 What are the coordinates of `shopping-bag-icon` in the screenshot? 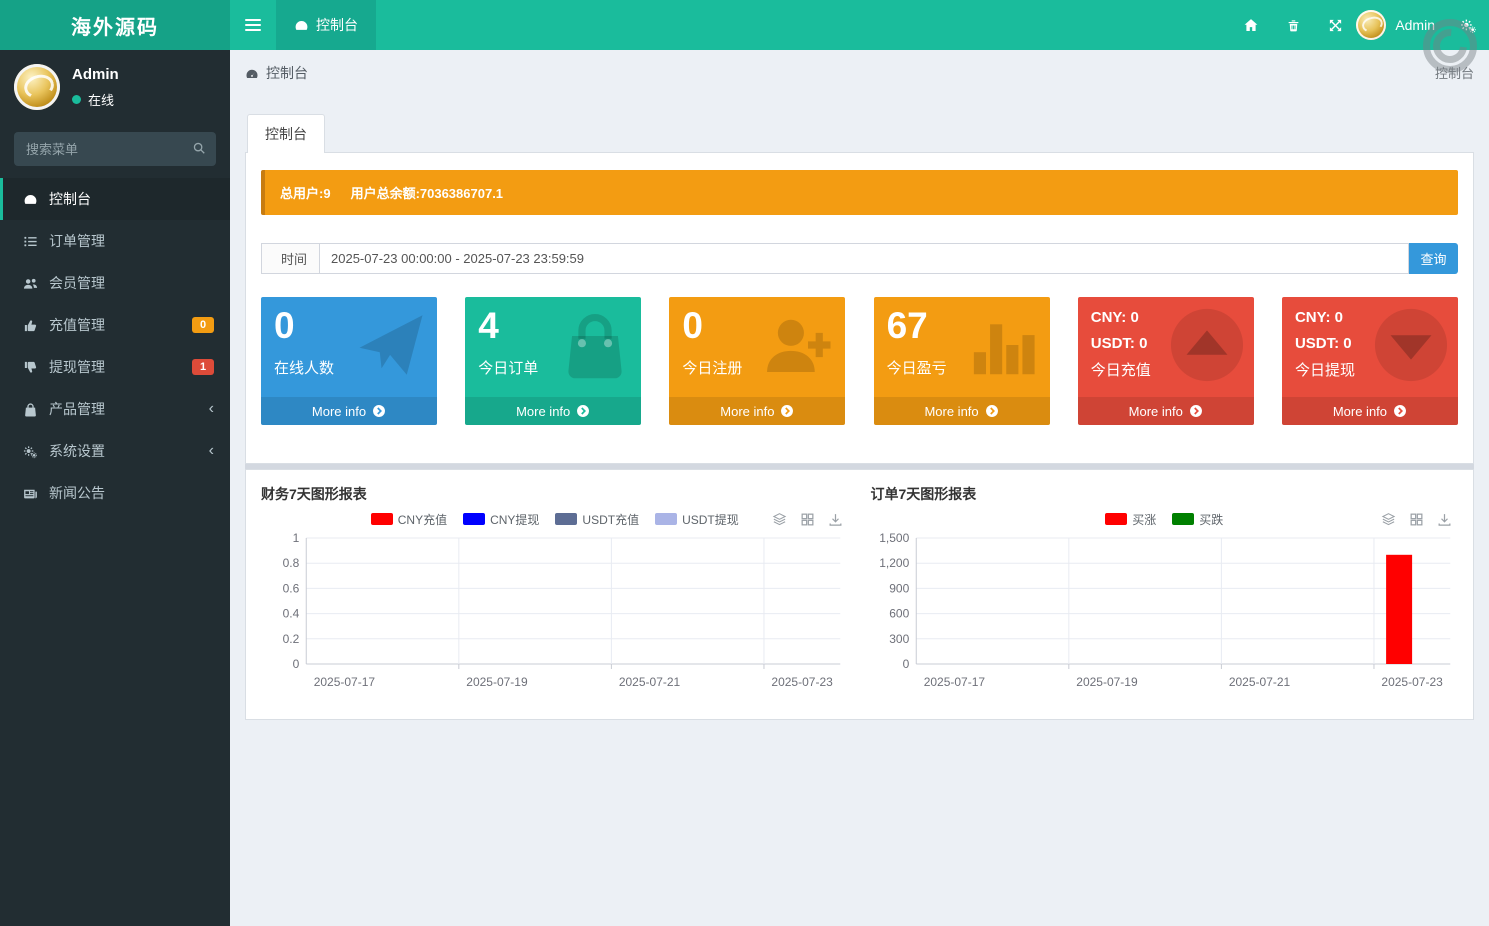 It's located at (595, 346).